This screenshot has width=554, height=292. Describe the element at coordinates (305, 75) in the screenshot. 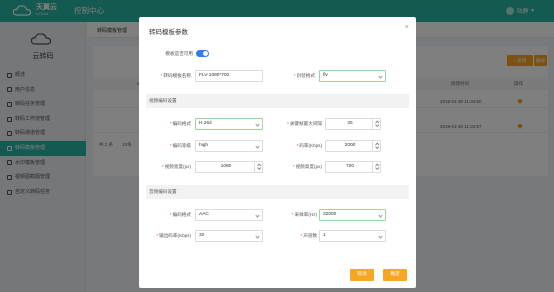

I see `container-format-label-text: 封装格式` at that location.